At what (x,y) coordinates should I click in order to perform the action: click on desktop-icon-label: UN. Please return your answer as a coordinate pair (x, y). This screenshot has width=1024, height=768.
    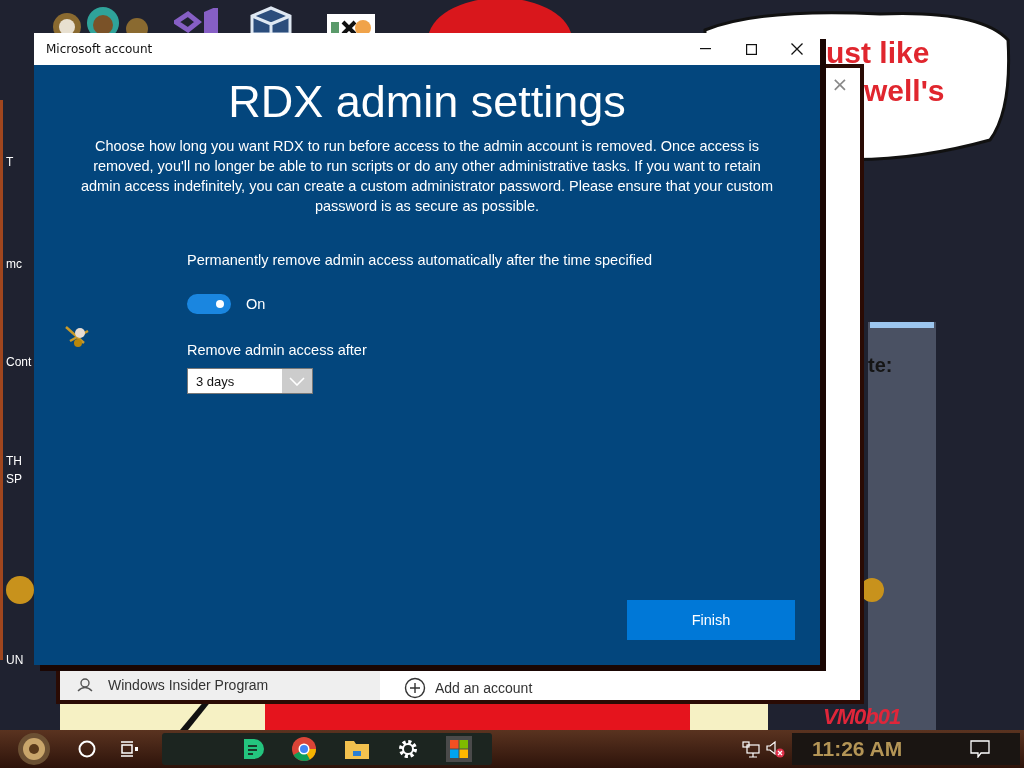
    Looking at the image, I should click on (15, 660).